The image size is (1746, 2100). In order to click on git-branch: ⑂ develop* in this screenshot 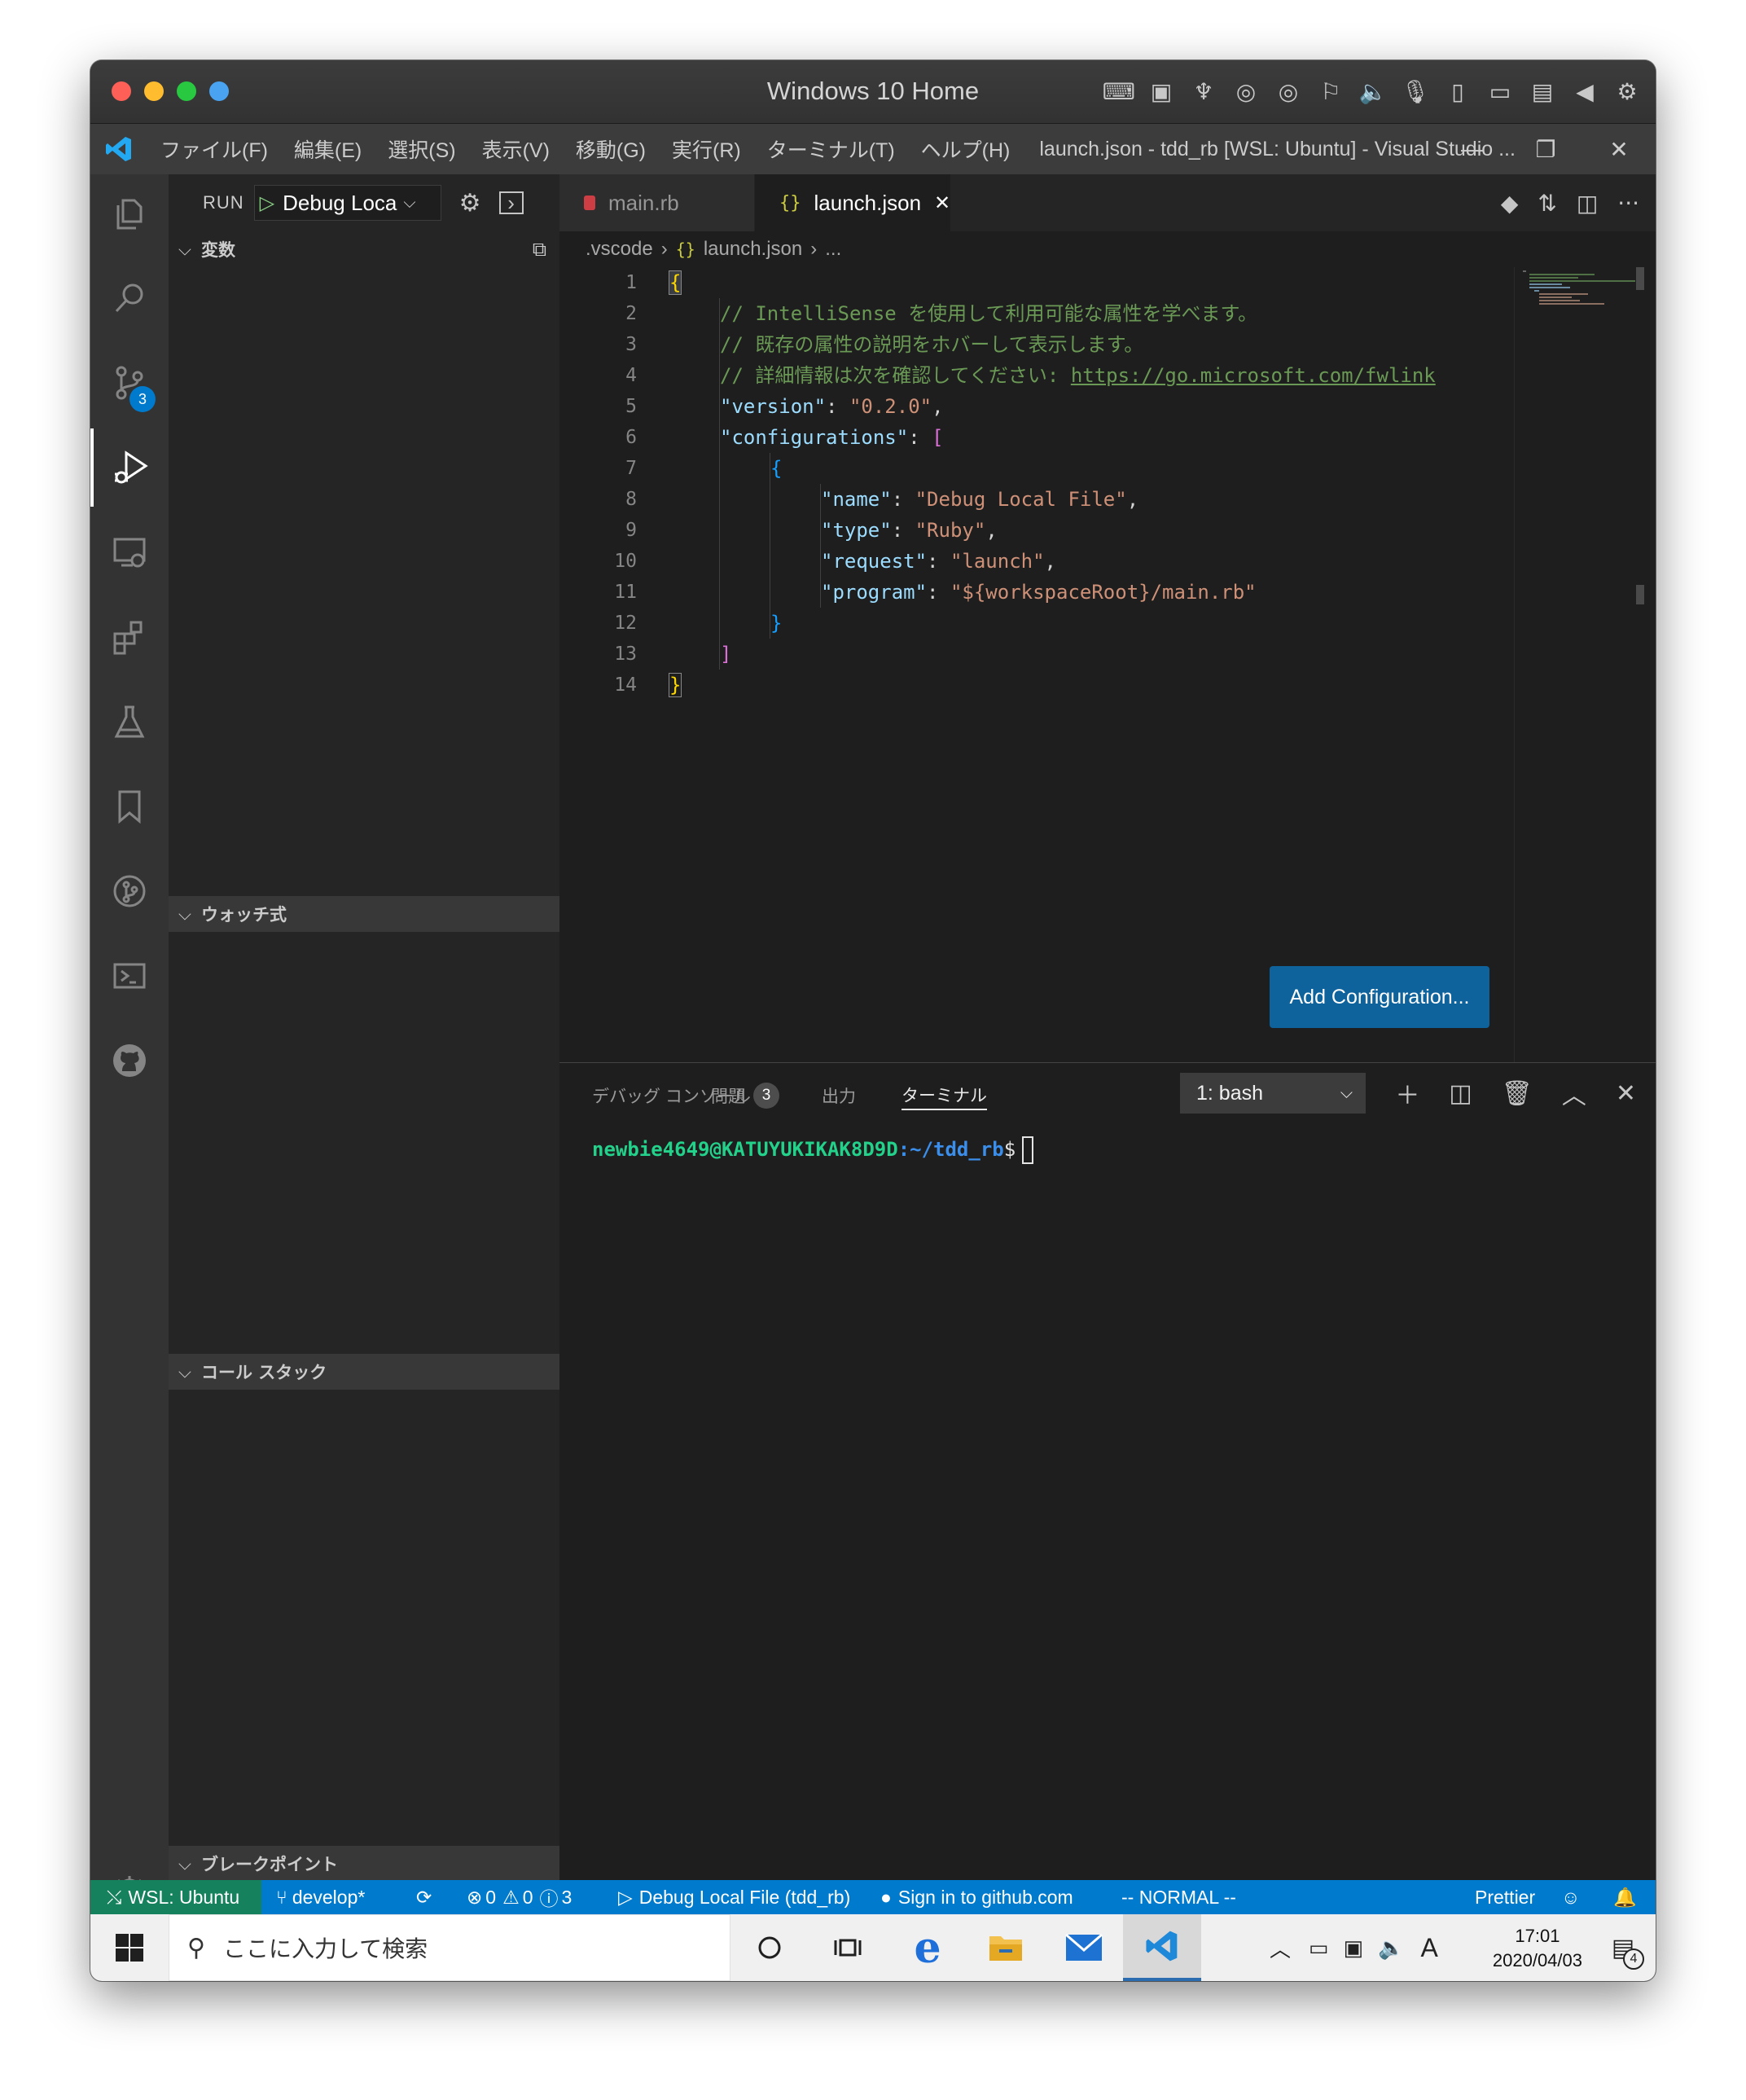, I will do `click(321, 1897)`.